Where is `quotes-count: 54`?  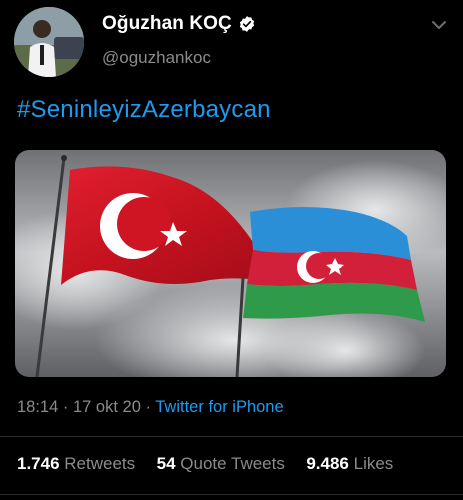 quotes-count: 54 is located at coordinates (166, 463).